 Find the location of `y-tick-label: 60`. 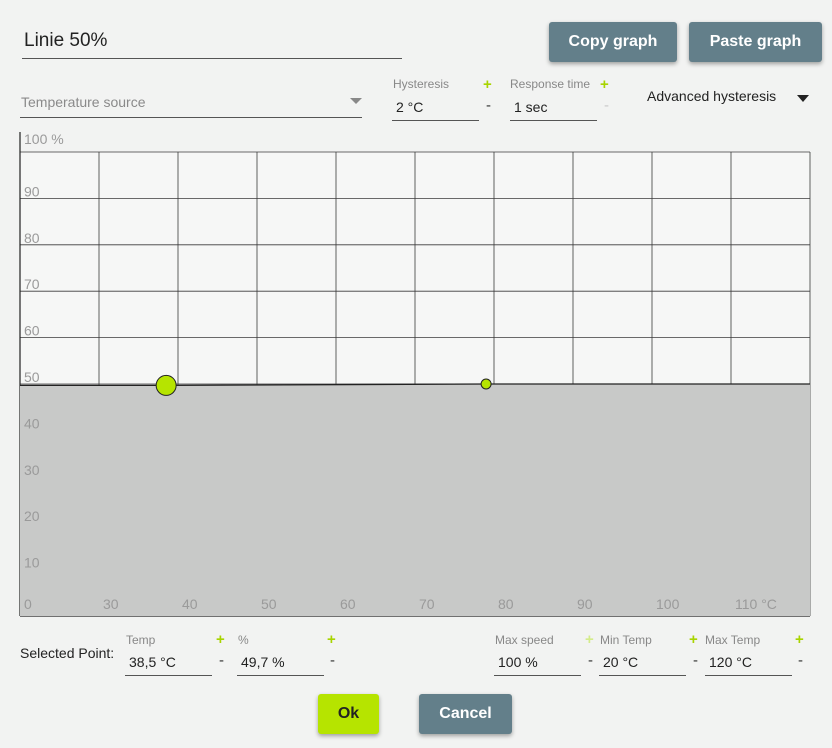

y-tick-label: 60 is located at coordinates (32, 331).